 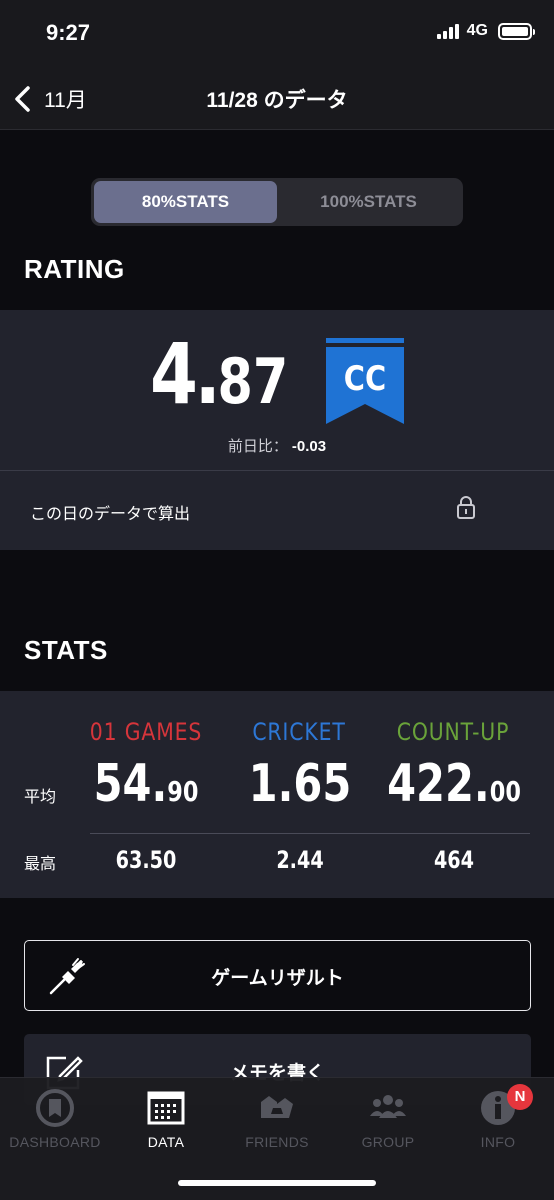 What do you see at coordinates (447, 31) in the screenshot?
I see `signal-icon` at bounding box center [447, 31].